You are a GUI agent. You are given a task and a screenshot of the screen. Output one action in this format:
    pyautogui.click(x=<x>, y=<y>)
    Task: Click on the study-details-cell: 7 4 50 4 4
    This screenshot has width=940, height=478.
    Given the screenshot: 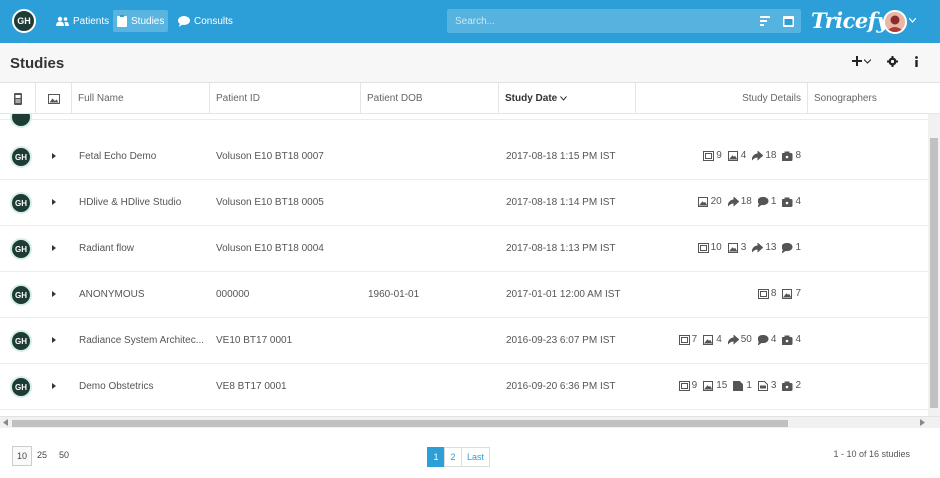 What is the action you would take?
    pyautogui.click(x=739, y=339)
    